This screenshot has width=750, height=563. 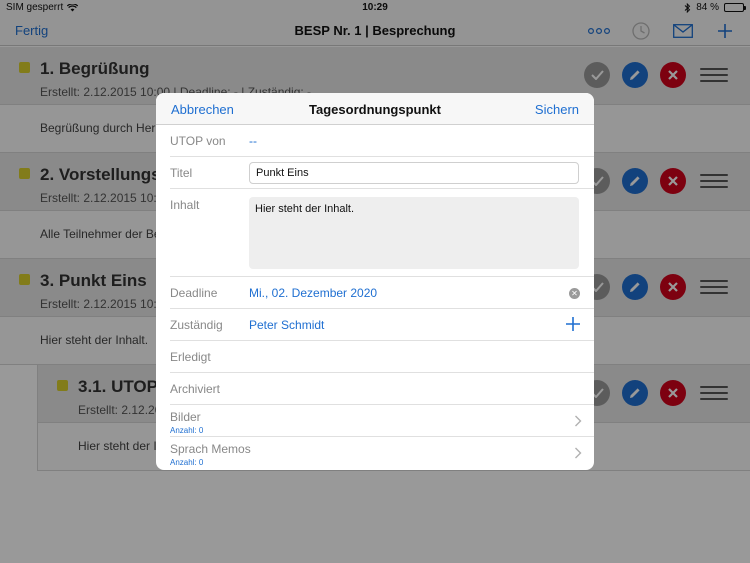 I want to click on responsible-value: Peter Schmidt, so click(x=286, y=325).